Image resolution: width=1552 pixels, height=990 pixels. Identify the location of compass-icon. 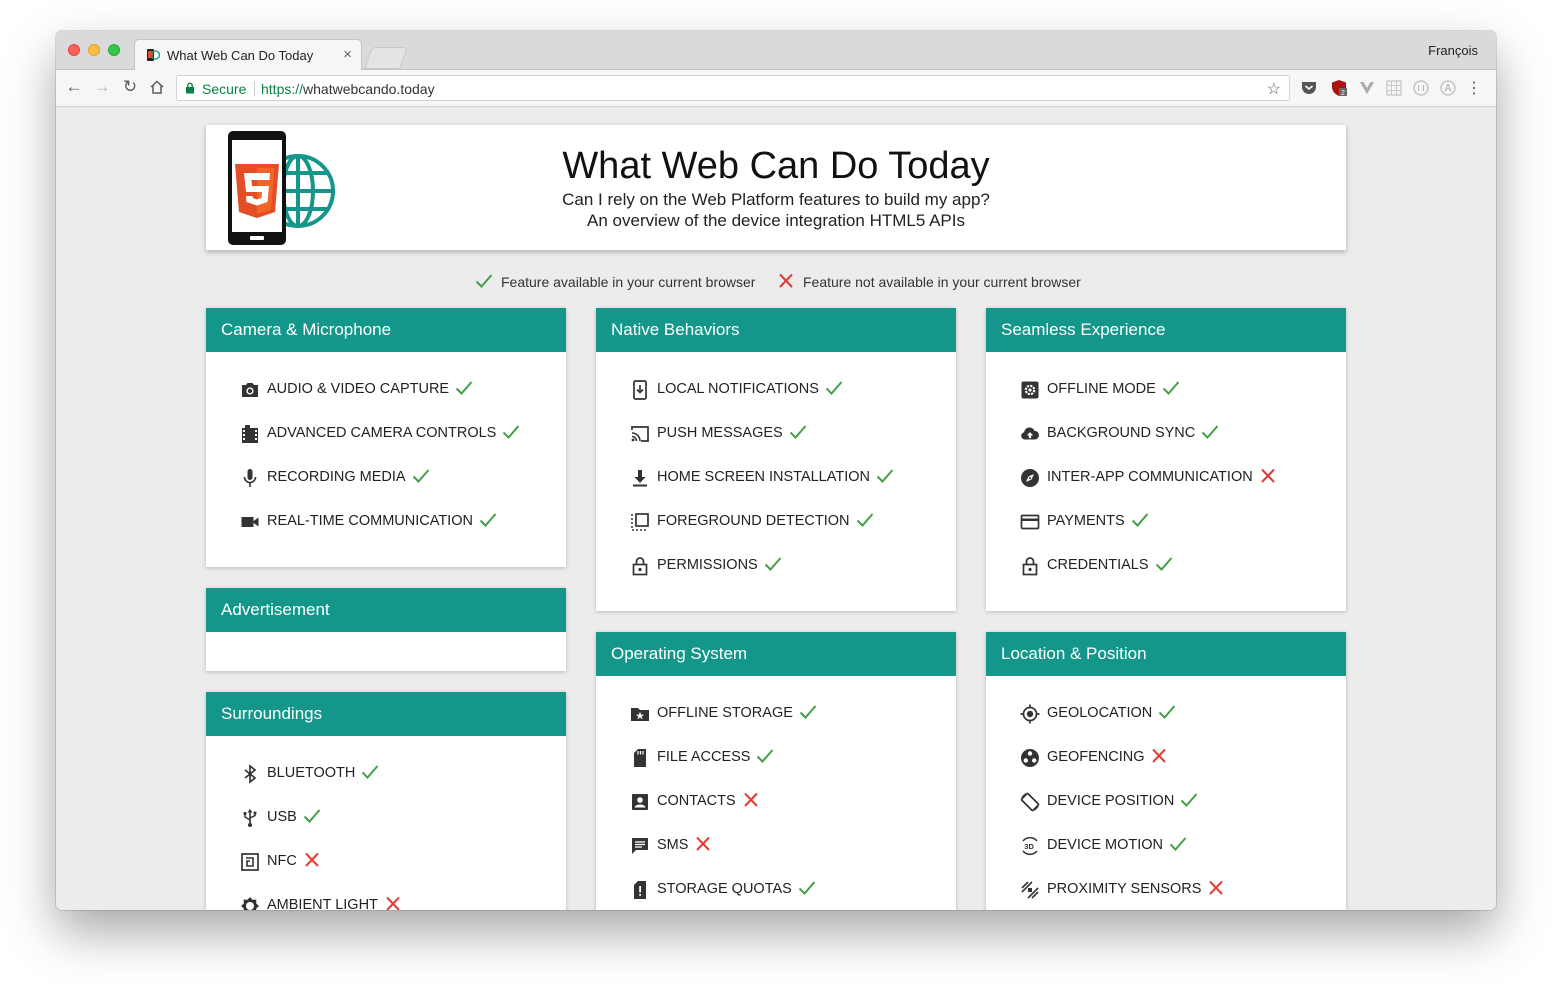
(1030, 478).